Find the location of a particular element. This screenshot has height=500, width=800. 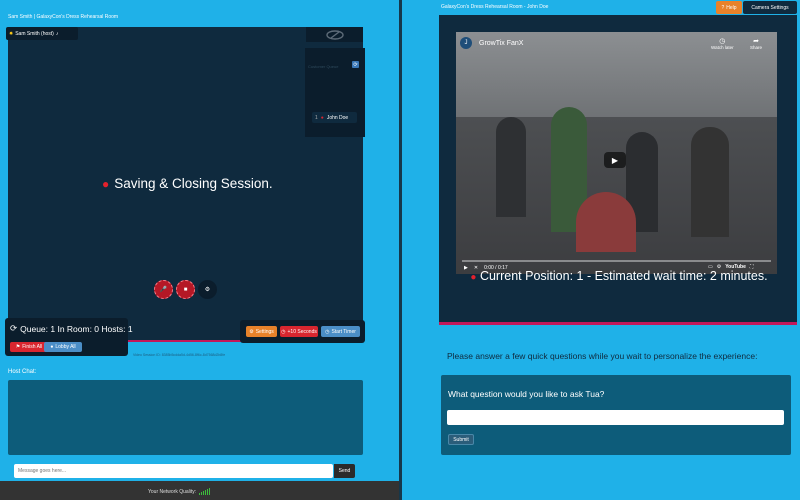

watch-later-label: Watch later is located at coordinates (722, 47).